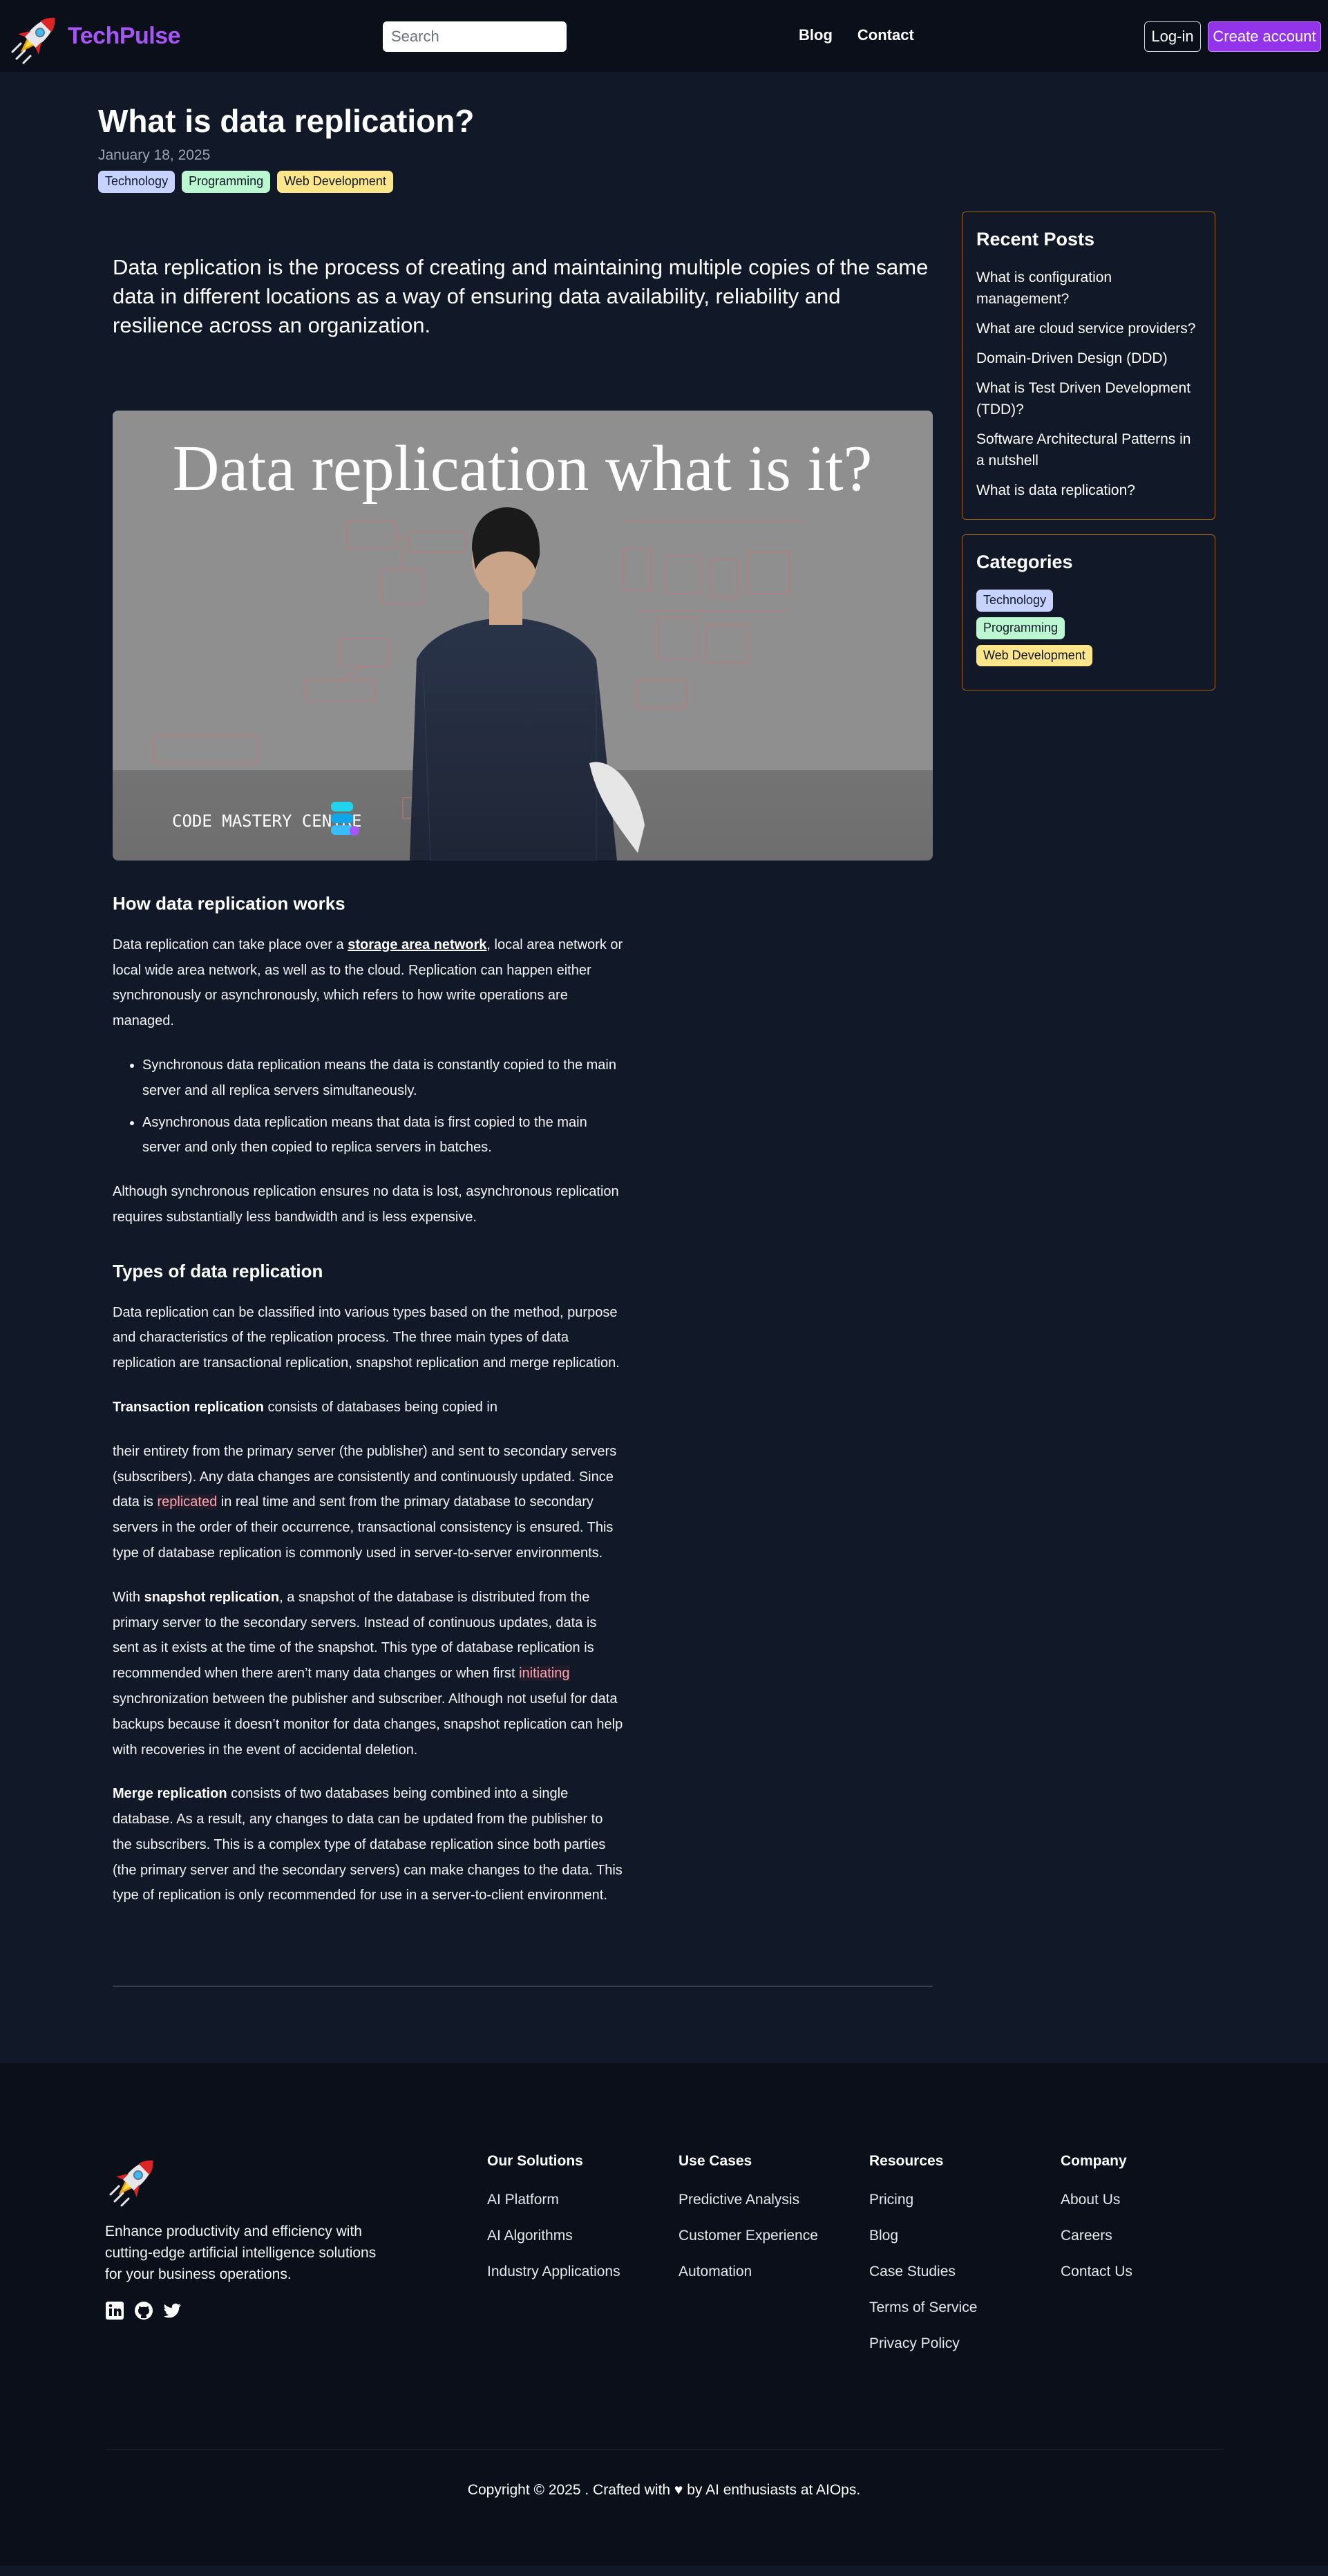  What do you see at coordinates (553, 2200) in the screenshot?
I see `footer-link: AI Platform` at bounding box center [553, 2200].